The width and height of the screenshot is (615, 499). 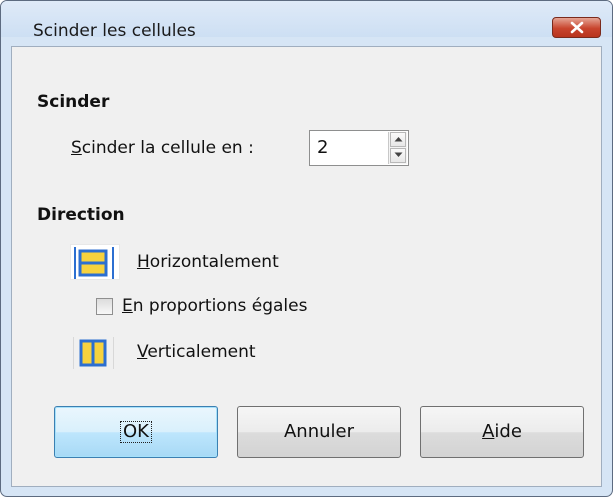 I want to click on cancel-button-label: Annuler, so click(x=318, y=431).